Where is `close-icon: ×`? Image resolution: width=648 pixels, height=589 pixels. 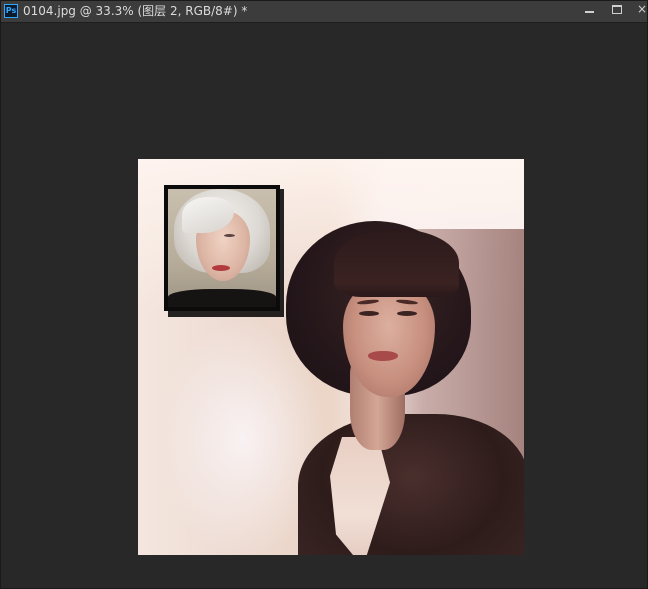 close-icon: × is located at coordinates (642, 9).